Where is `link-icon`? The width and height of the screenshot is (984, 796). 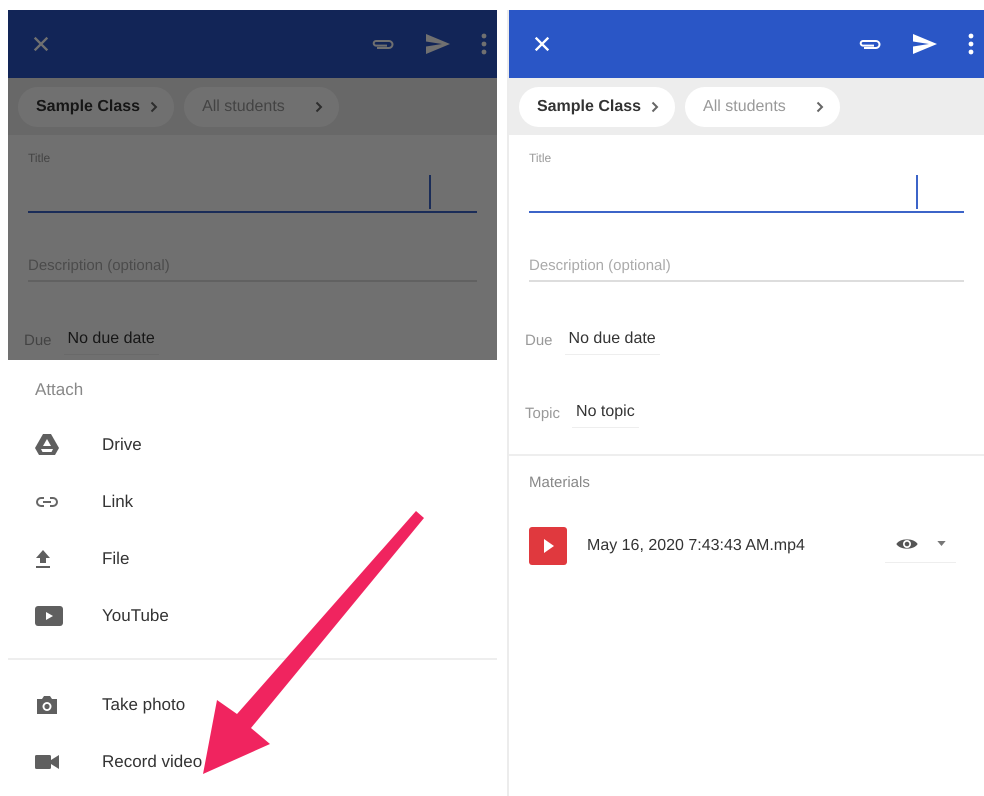 link-icon is located at coordinates (47, 502).